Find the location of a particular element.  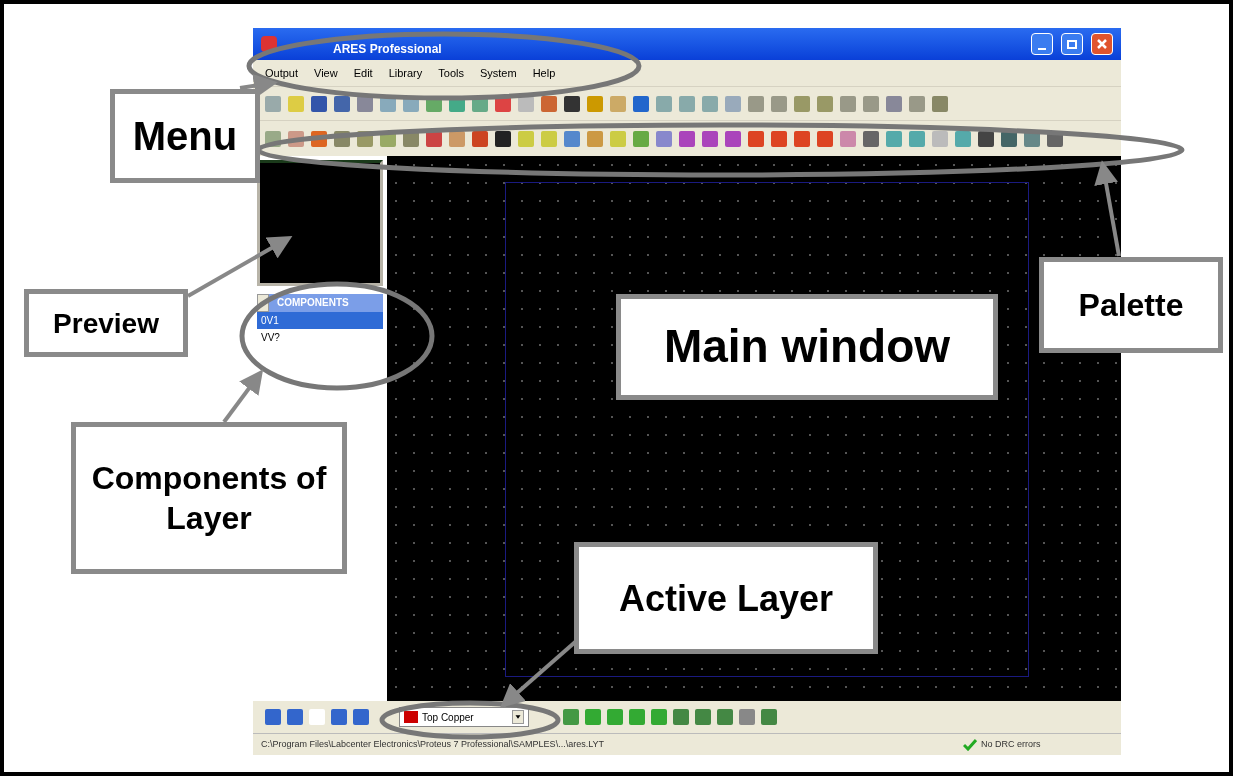

callout-label: Preview is located at coordinates (106, 323).